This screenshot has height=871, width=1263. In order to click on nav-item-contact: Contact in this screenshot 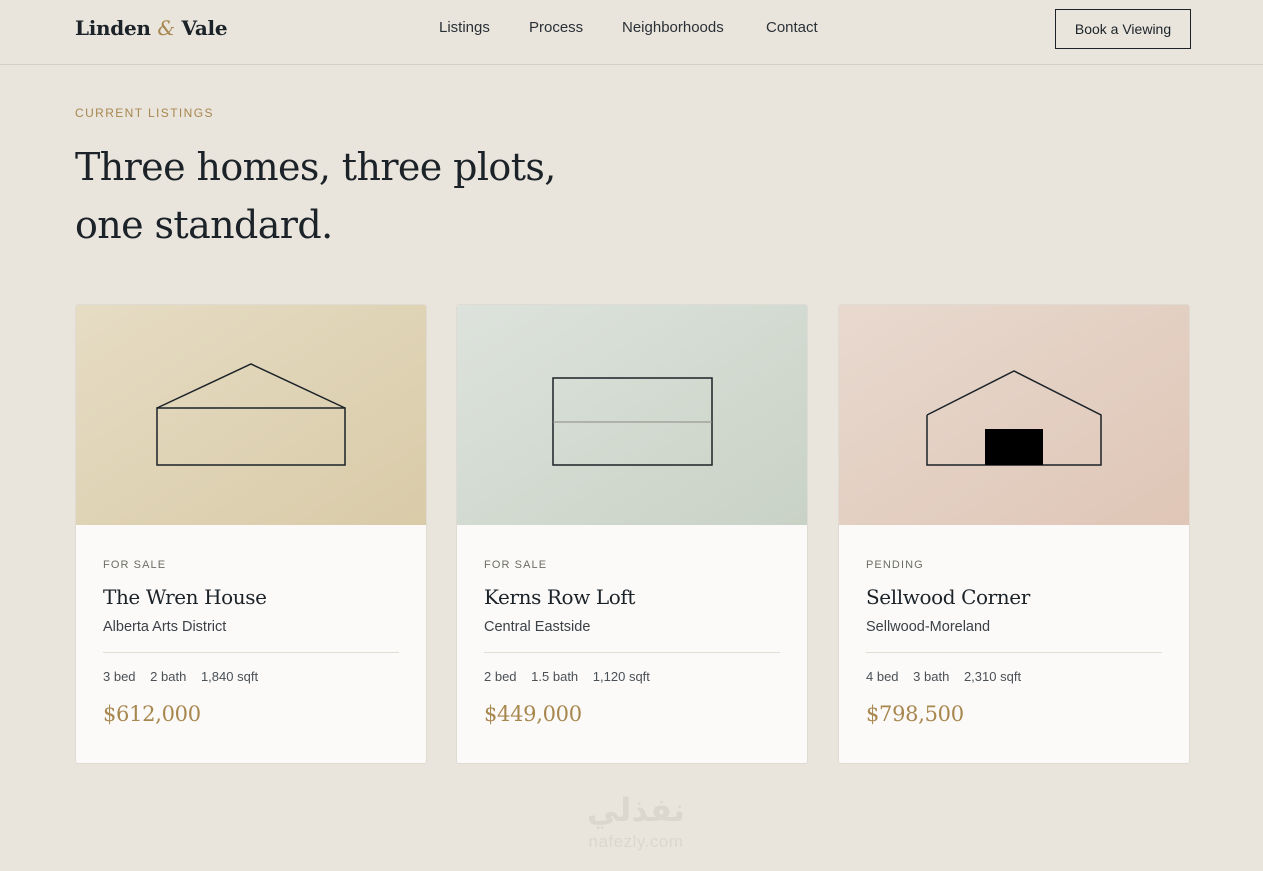, I will do `click(792, 27)`.